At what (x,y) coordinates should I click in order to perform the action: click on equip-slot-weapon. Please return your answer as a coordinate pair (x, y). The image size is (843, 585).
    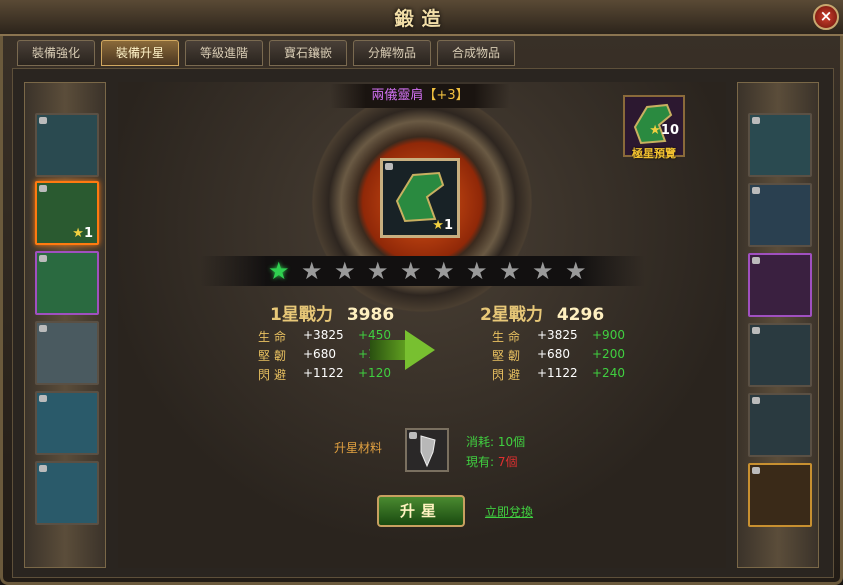
    Looking at the image, I should click on (780, 495).